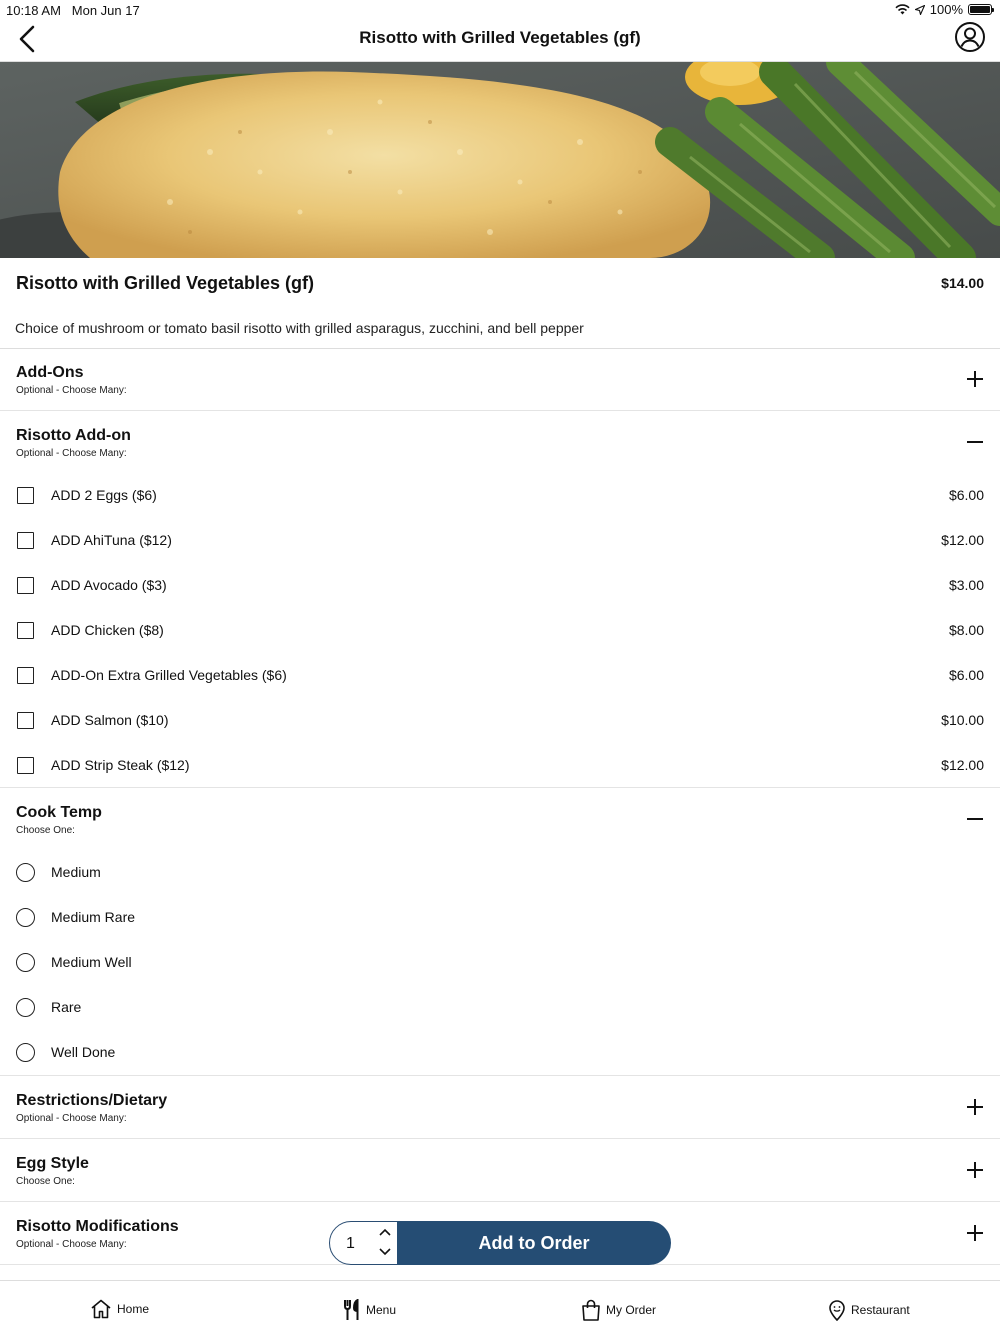  Describe the element at coordinates (534, 1243) in the screenshot. I see `add-to-order-button: Add to Order` at that location.